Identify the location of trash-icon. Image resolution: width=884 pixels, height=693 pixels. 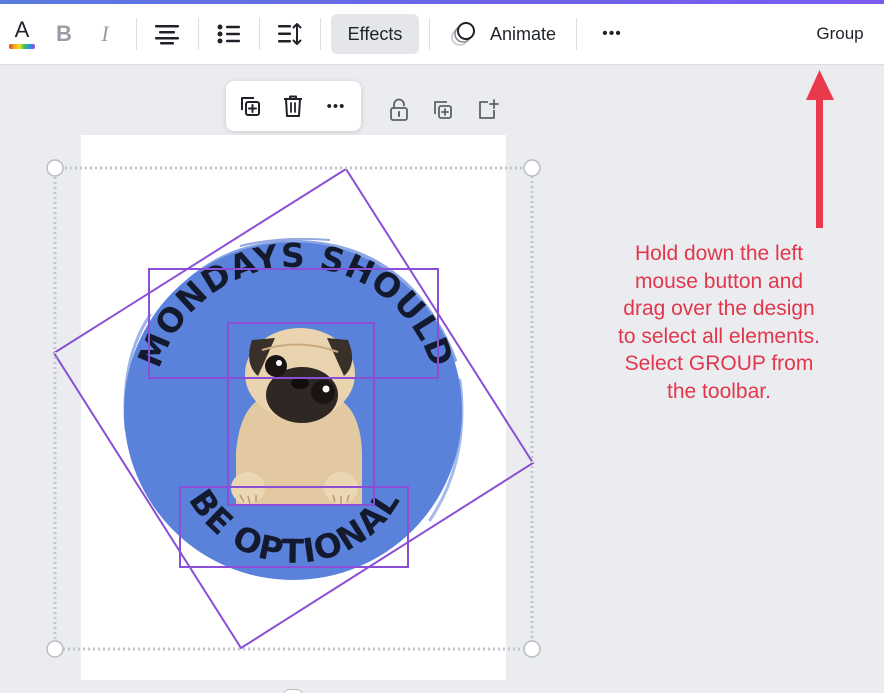
(293, 106).